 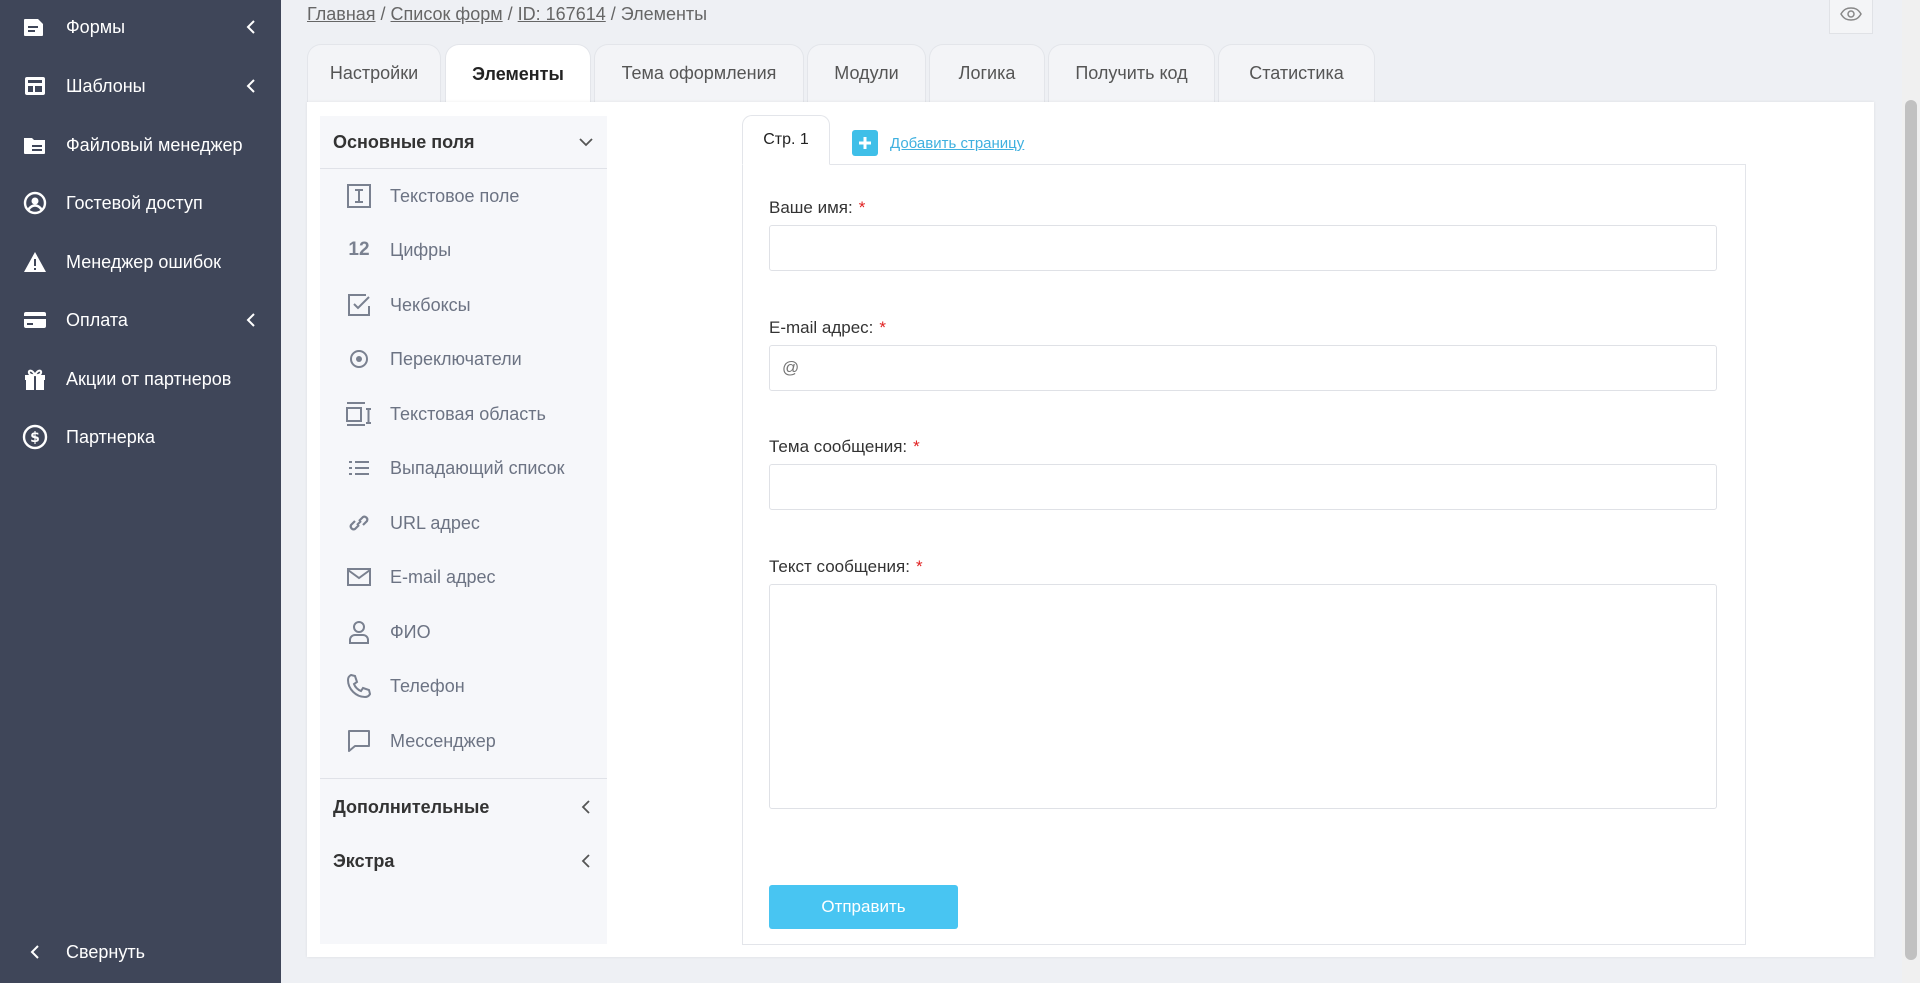 What do you see at coordinates (421, 249) in the screenshot?
I see `palette-item-label: Цифры` at bounding box center [421, 249].